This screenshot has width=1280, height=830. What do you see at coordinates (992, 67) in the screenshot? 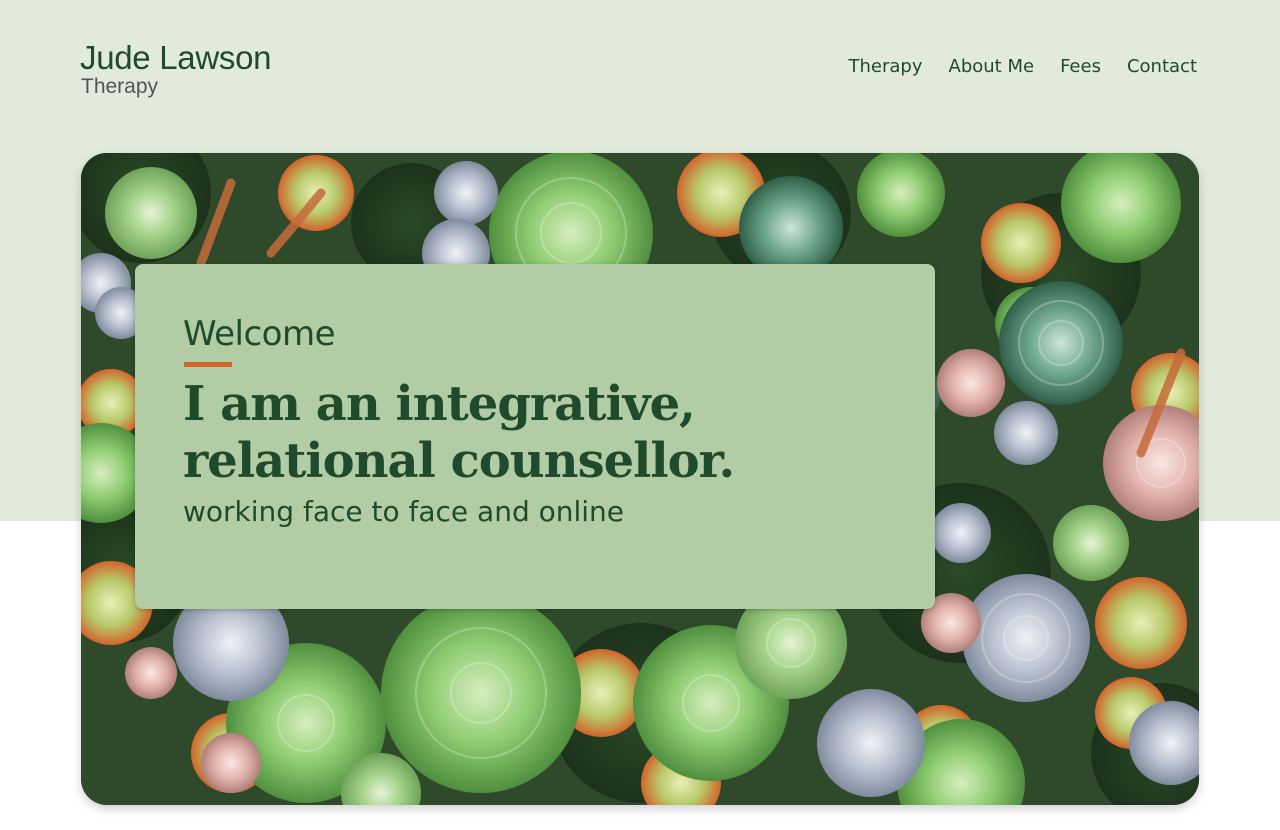
I see `nav-about-me: About Me` at bounding box center [992, 67].